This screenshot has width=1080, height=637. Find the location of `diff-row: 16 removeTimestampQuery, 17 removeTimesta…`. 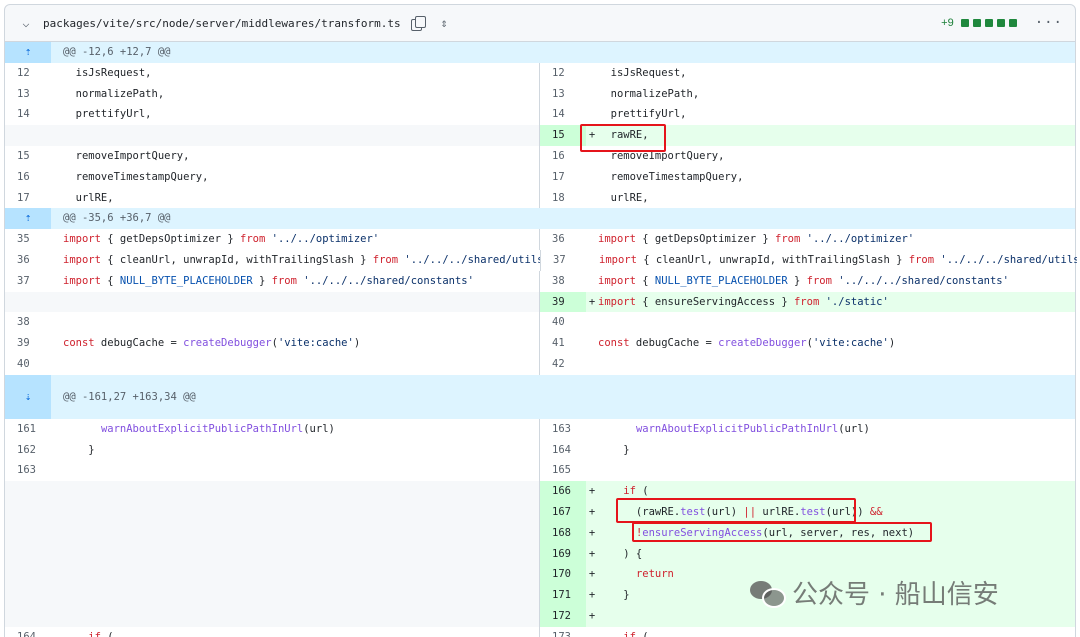

diff-row: 16 removeTimestampQuery, 17 removeTimesta… is located at coordinates (540, 177).